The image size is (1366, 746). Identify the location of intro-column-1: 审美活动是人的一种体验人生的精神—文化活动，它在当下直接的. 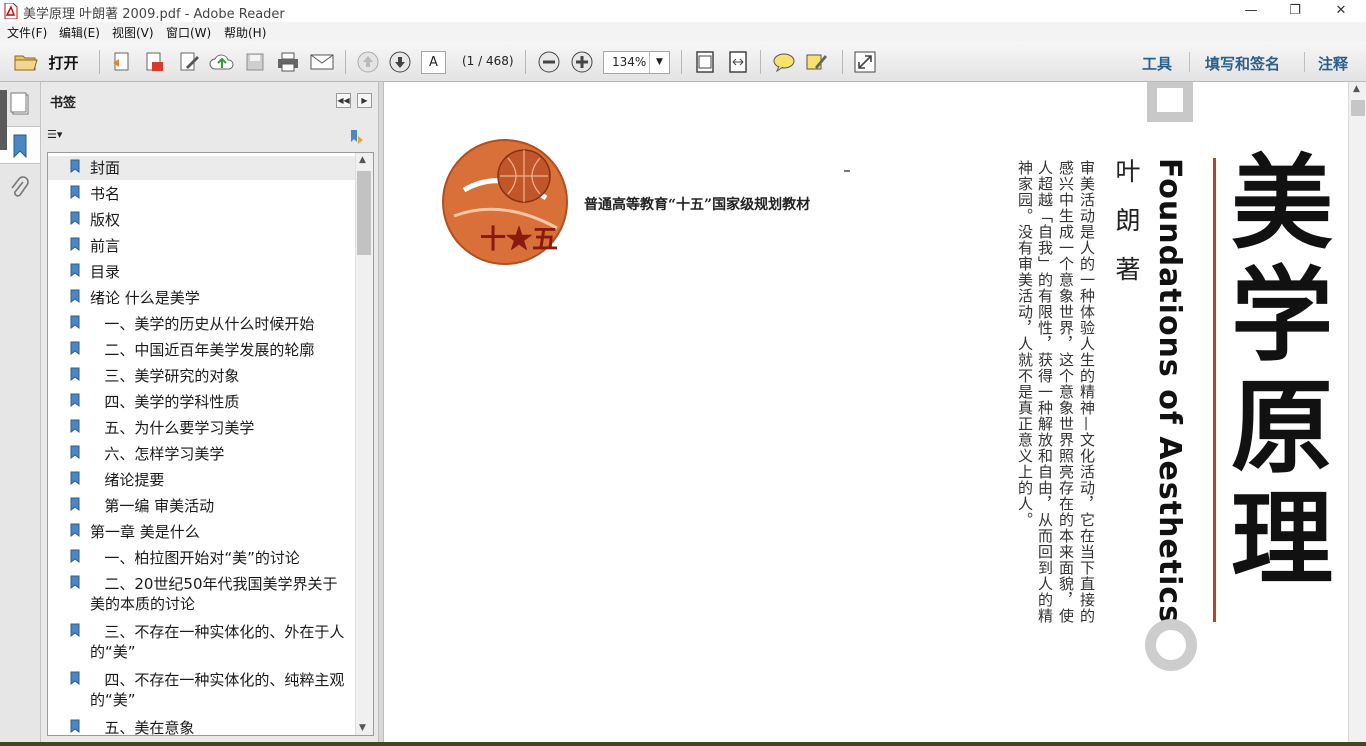
(1087, 392).